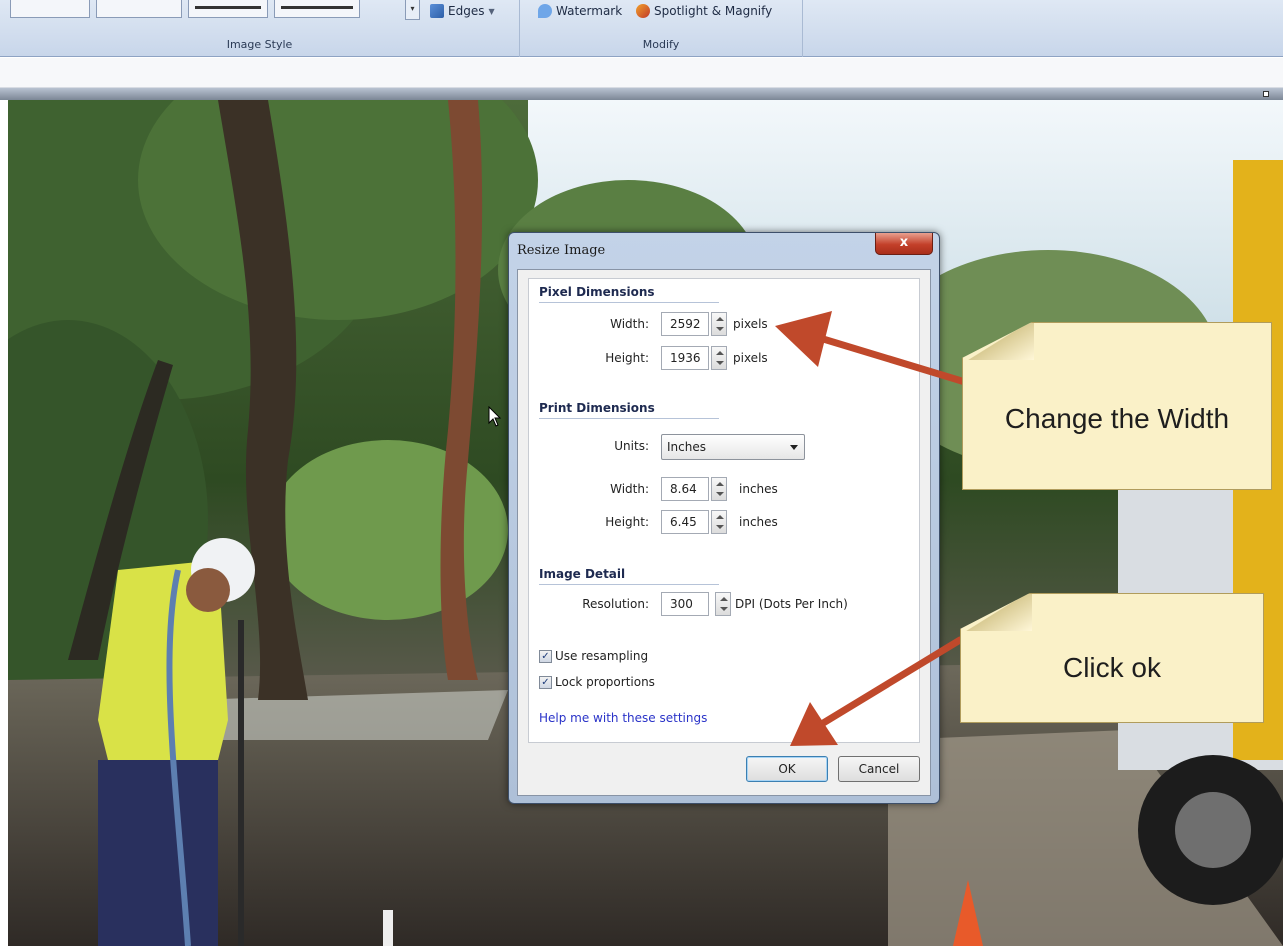 This screenshot has height=946, width=1283. What do you see at coordinates (545, 11) in the screenshot?
I see `watermark-icon` at bounding box center [545, 11].